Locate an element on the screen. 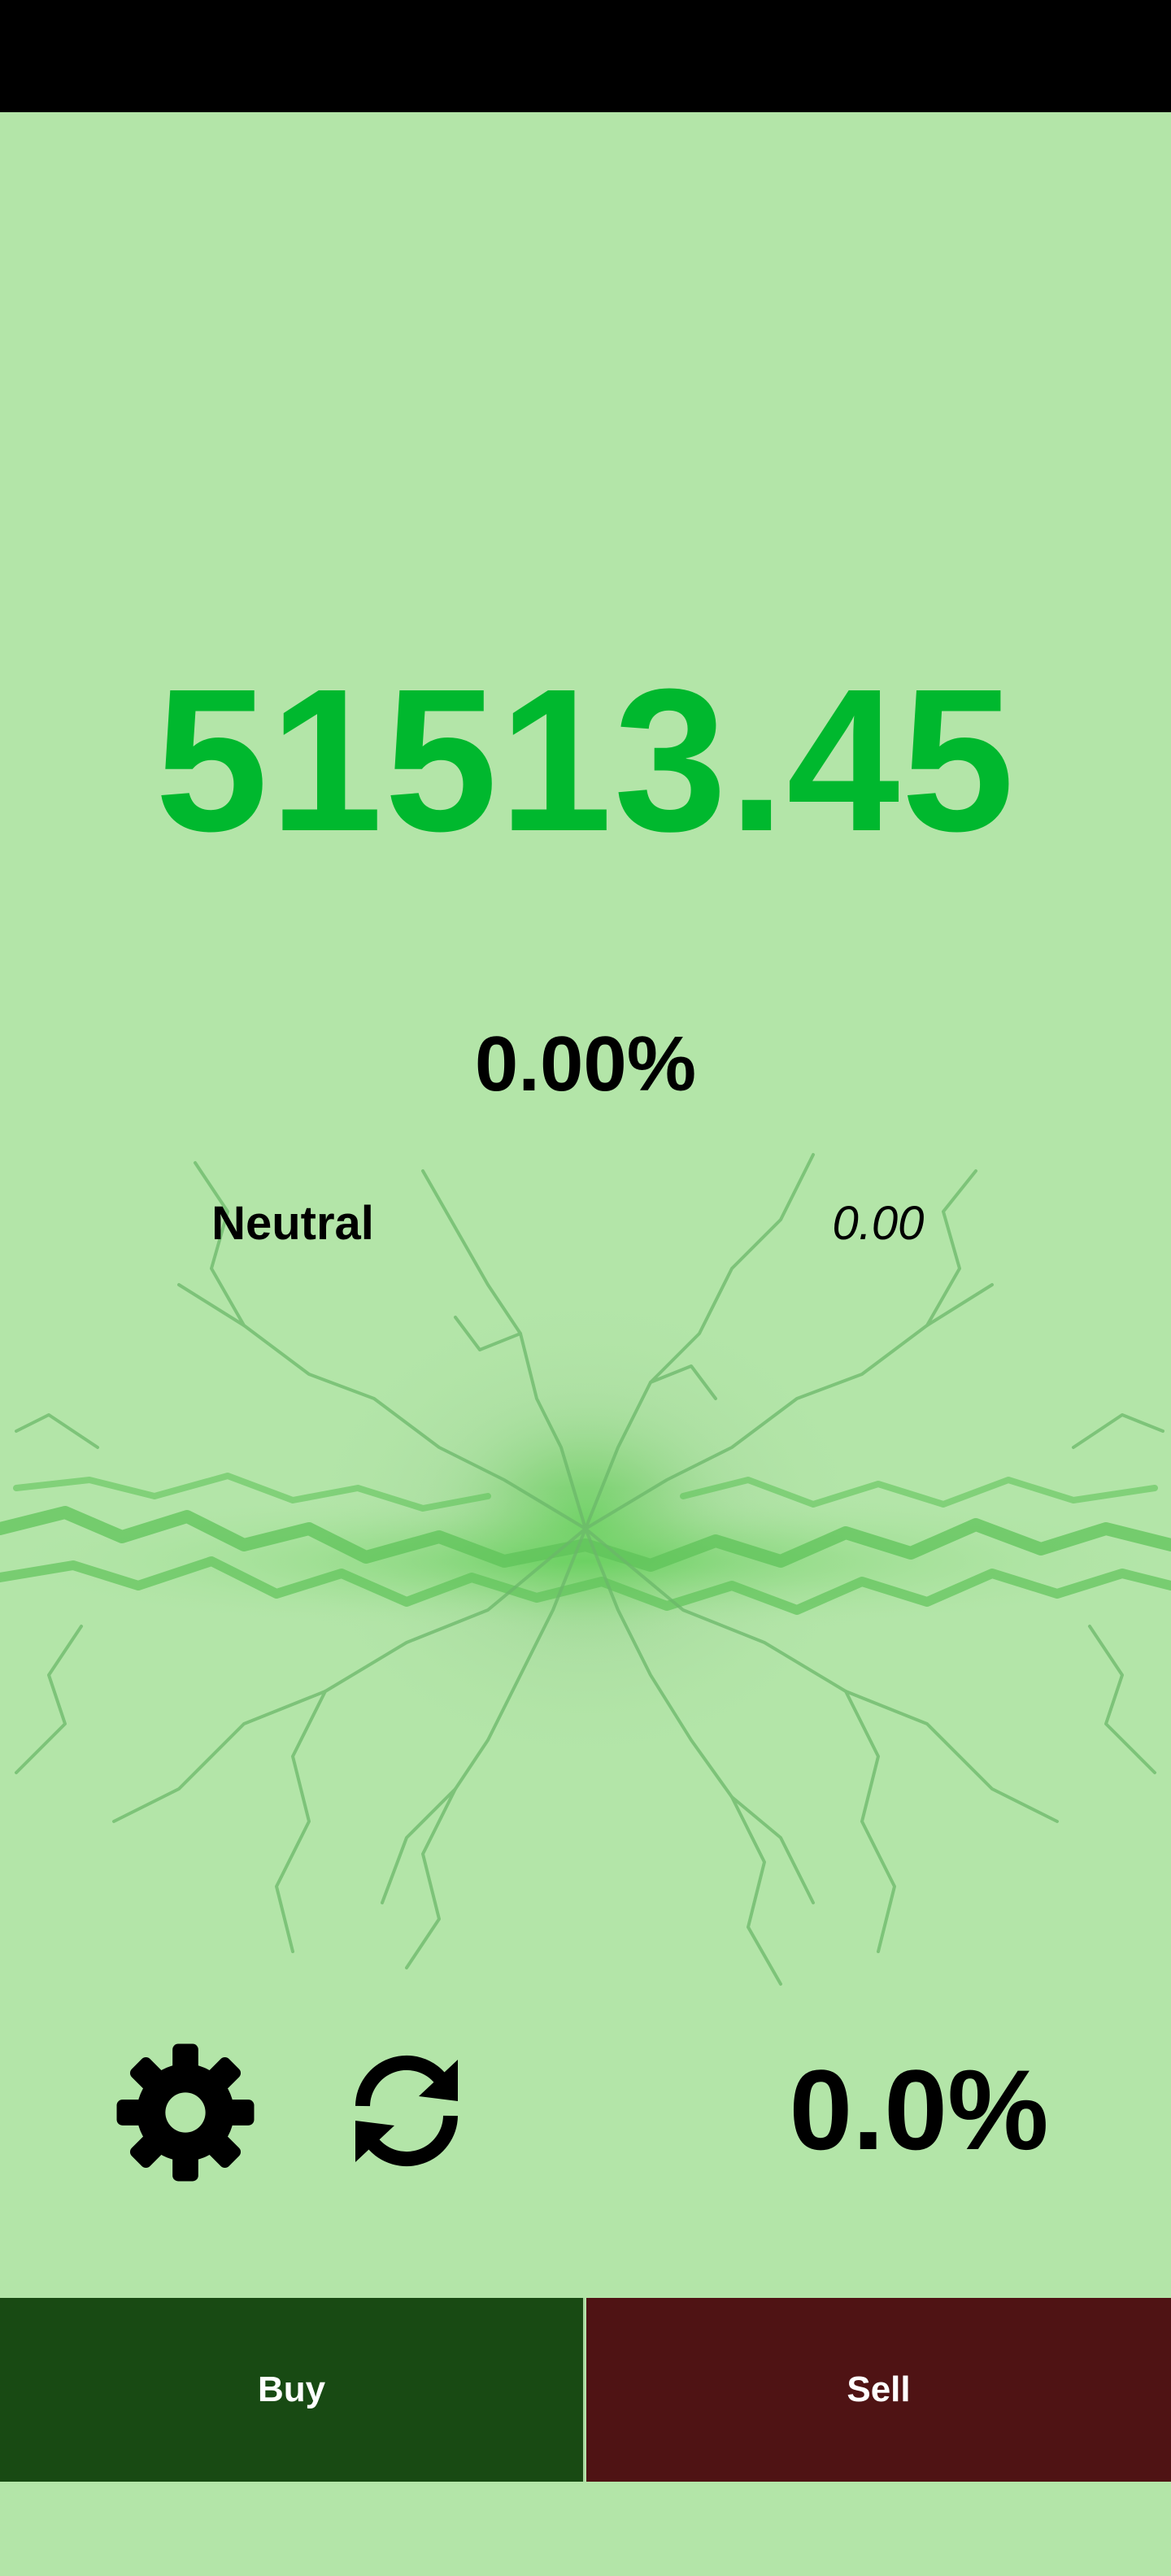 The height and width of the screenshot is (2576, 1171). position-percent: 0.0% is located at coordinates (919, 2110).